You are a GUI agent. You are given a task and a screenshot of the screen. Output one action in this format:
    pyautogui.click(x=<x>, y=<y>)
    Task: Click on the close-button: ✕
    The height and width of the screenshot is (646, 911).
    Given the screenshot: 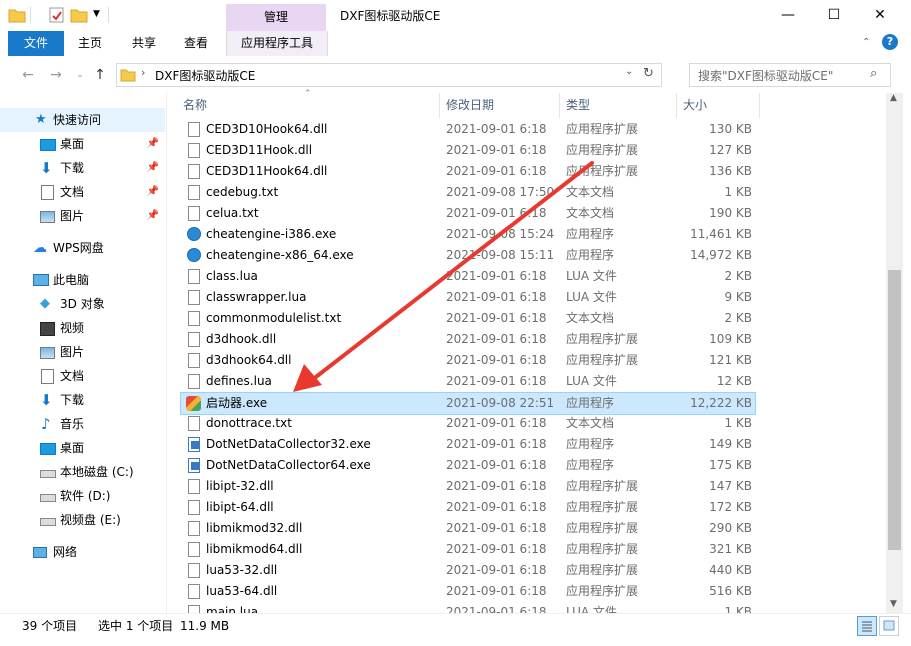 What is the action you would take?
    pyautogui.click(x=880, y=15)
    